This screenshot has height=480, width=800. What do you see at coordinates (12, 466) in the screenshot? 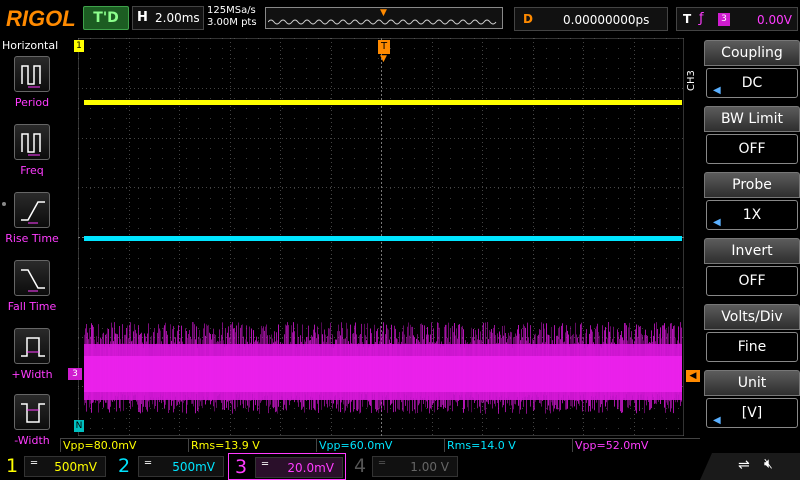
I see `channel-1-number: 1` at bounding box center [12, 466].